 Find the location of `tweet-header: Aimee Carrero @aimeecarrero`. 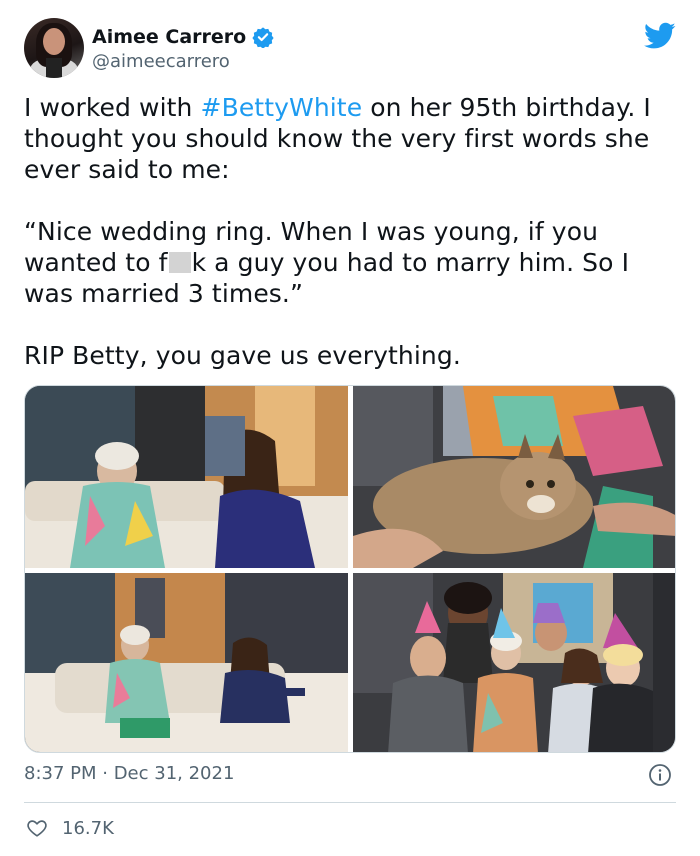

tweet-header: Aimee Carrero @aimeecarrero is located at coordinates (350, 49).